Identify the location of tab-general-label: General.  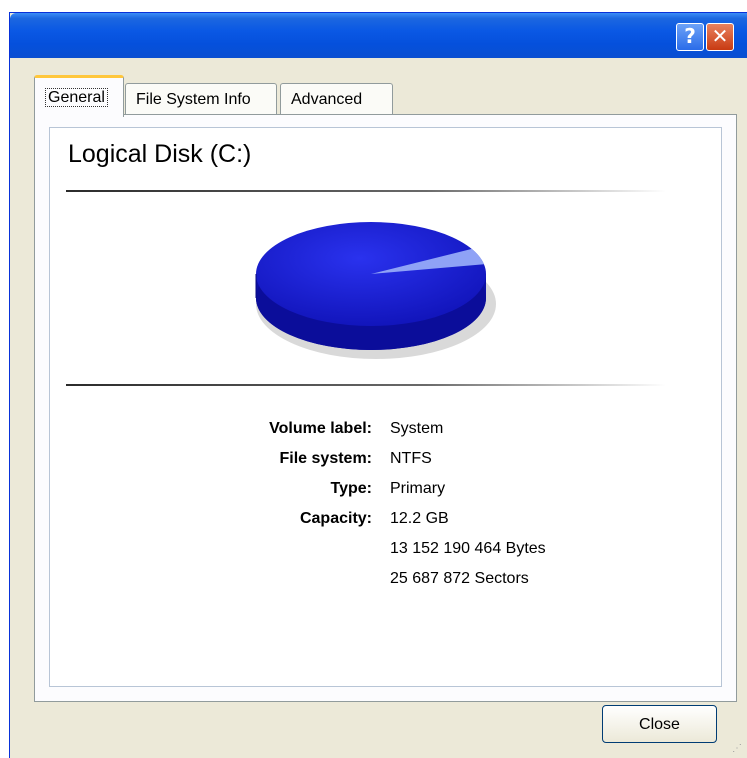
(76, 97).